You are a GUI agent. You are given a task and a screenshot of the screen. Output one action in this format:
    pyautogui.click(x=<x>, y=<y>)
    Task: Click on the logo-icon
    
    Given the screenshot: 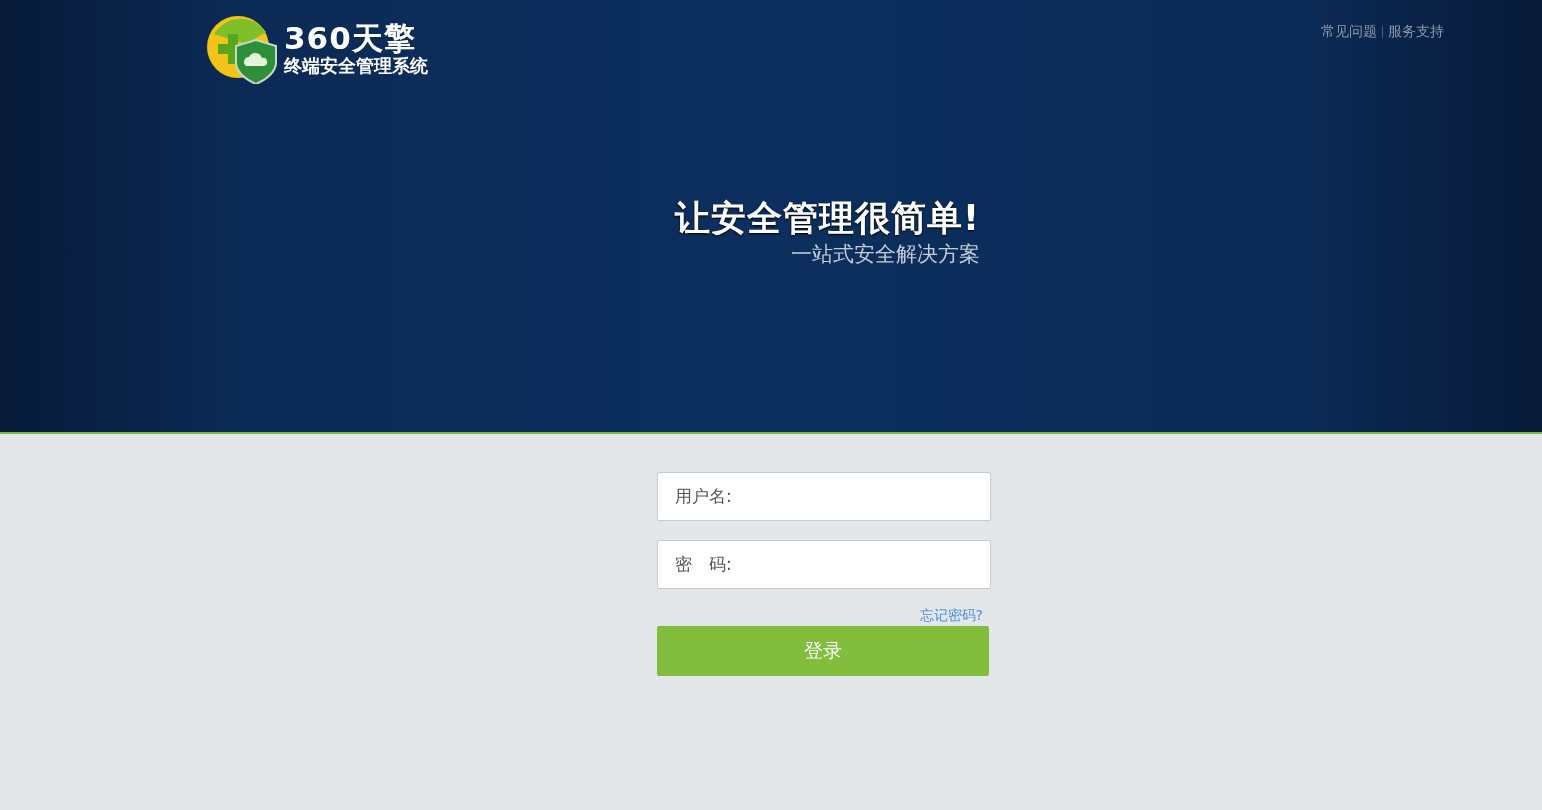 What is the action you would take?
    pyautogui.click(x=242, y=49)
    